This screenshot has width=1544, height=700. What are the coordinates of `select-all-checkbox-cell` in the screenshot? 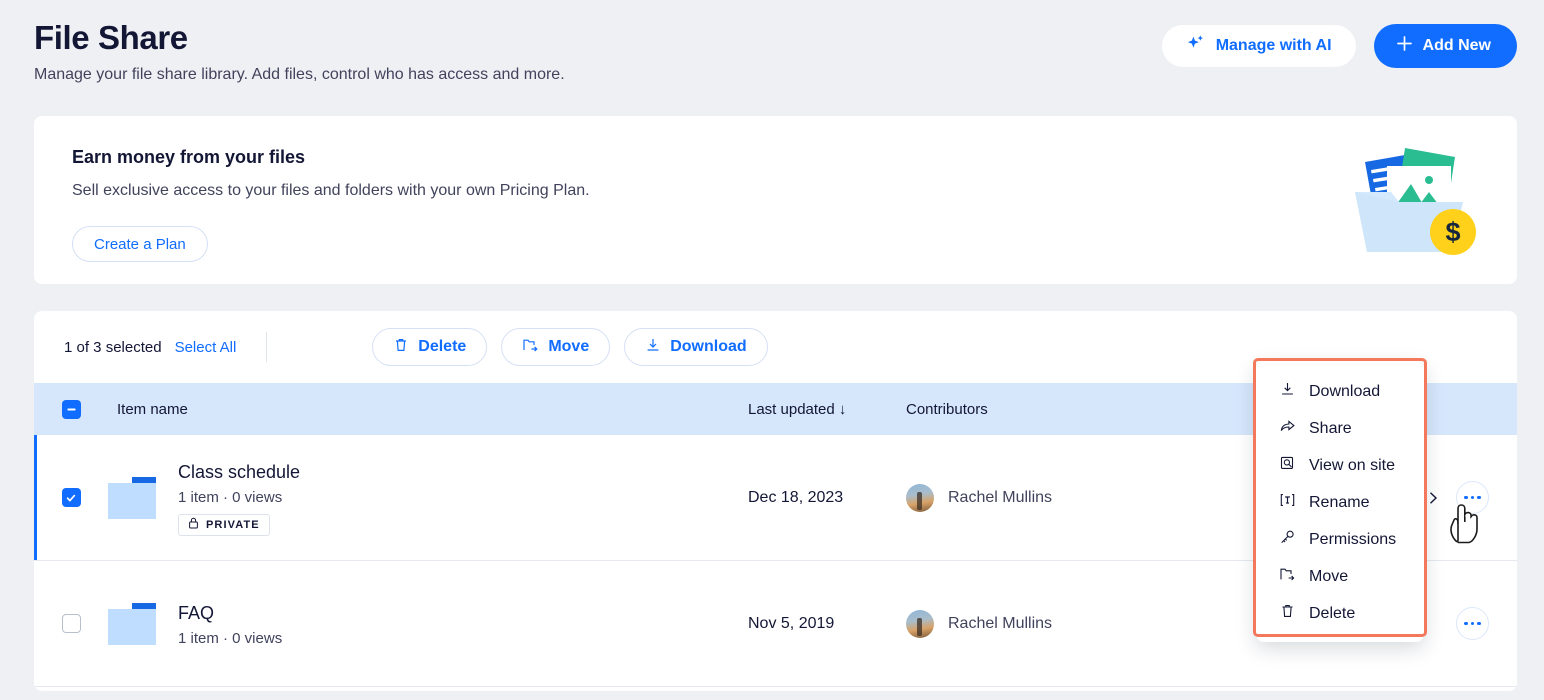 It's located at (71, 409).